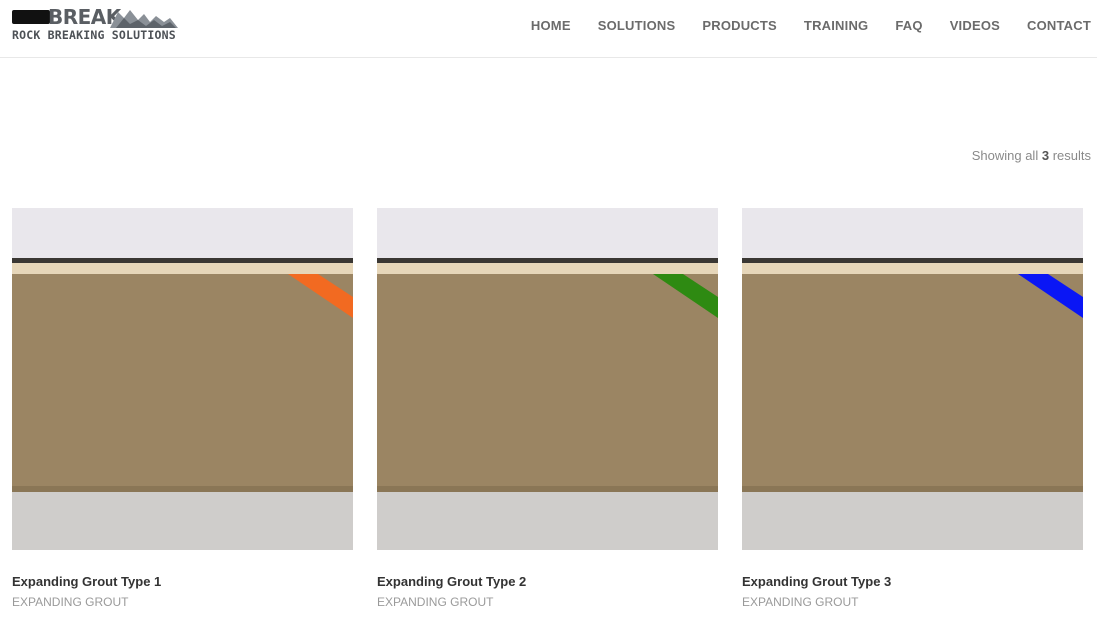 The height and width of the screenshot is (624, 1097). I want to click on product-title: Expanding Grout Type 1, so click(182, 581).